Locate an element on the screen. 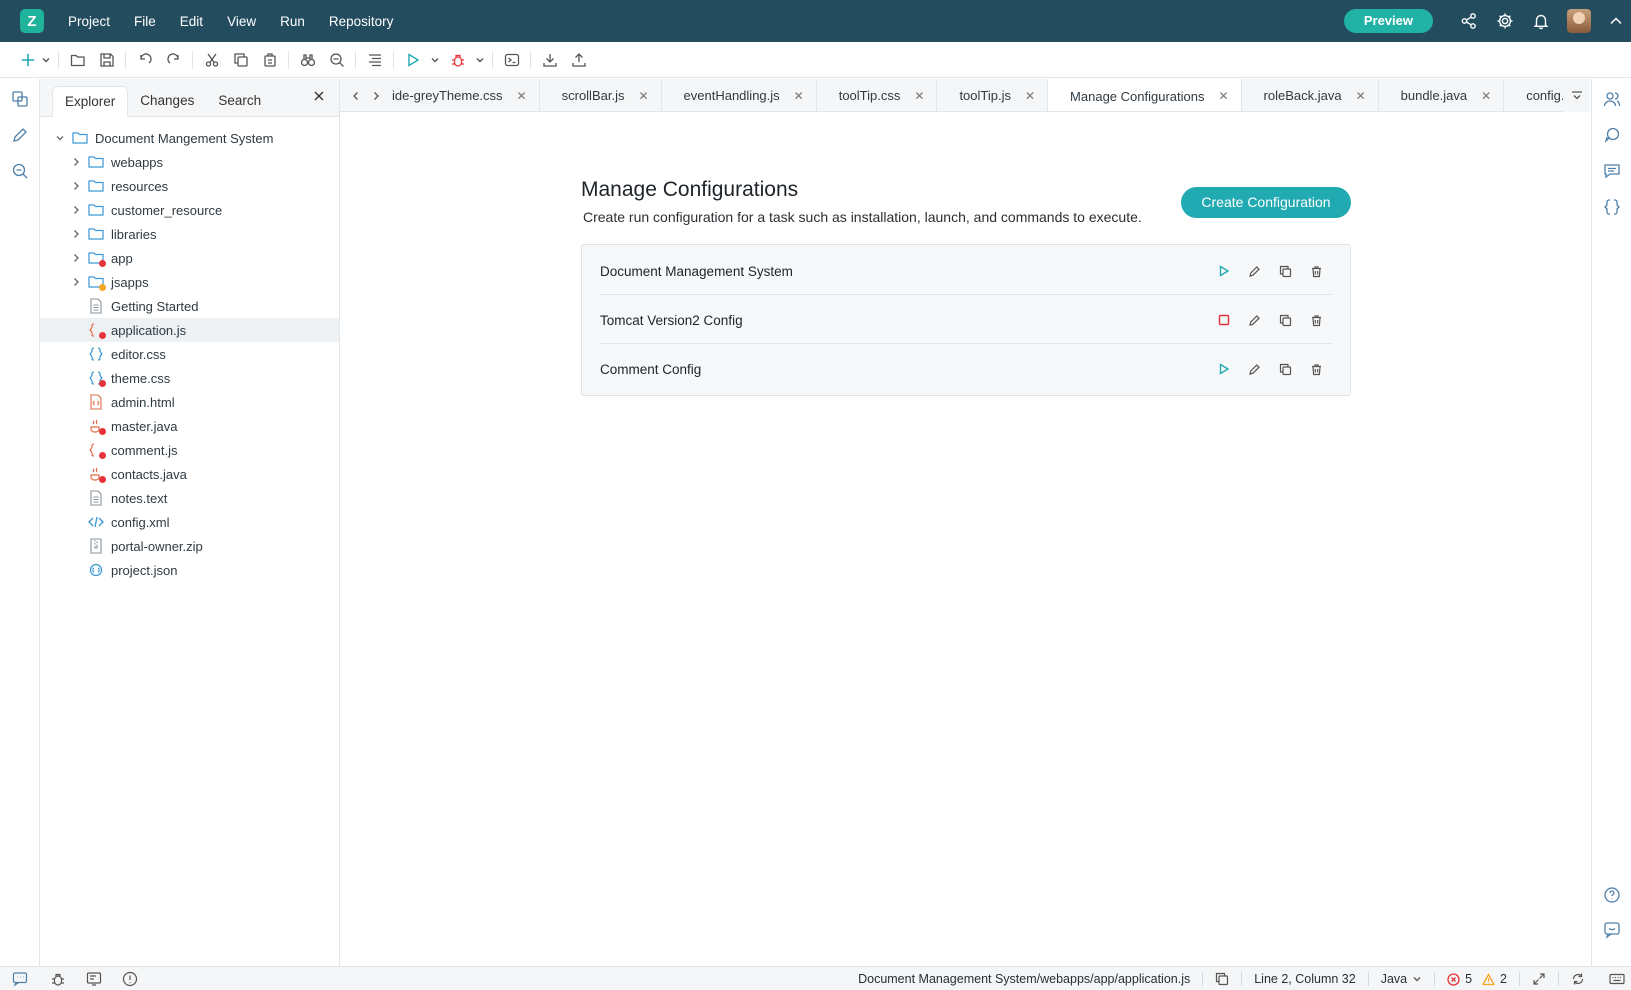 Image resolution: width=1631 pixels, height=990 pixels. editor-tab: roleBack.java ✕ is located at coordinates (1310, 95).